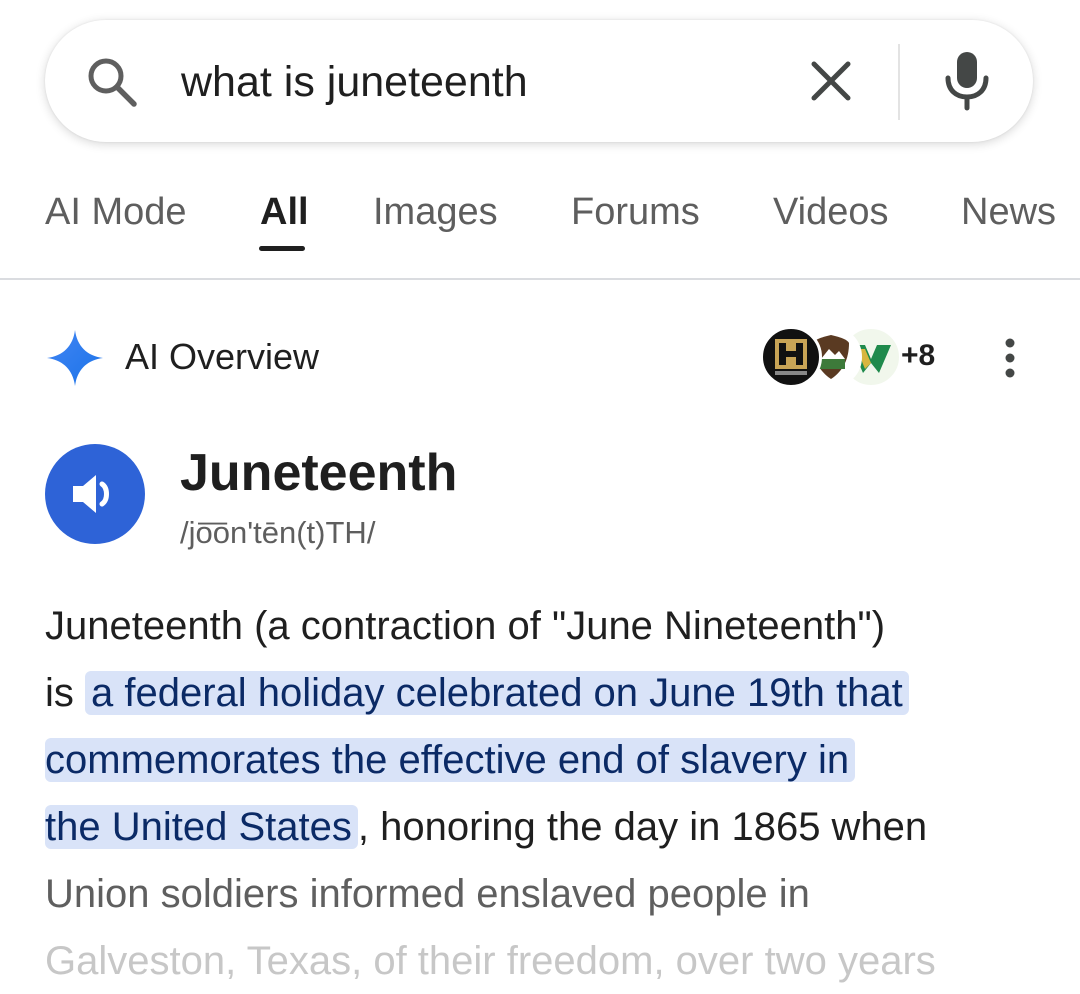  What do you see at coordinates (831, 81) in the screenshot?
I see `close-icon` at bounding box center [831, 81].